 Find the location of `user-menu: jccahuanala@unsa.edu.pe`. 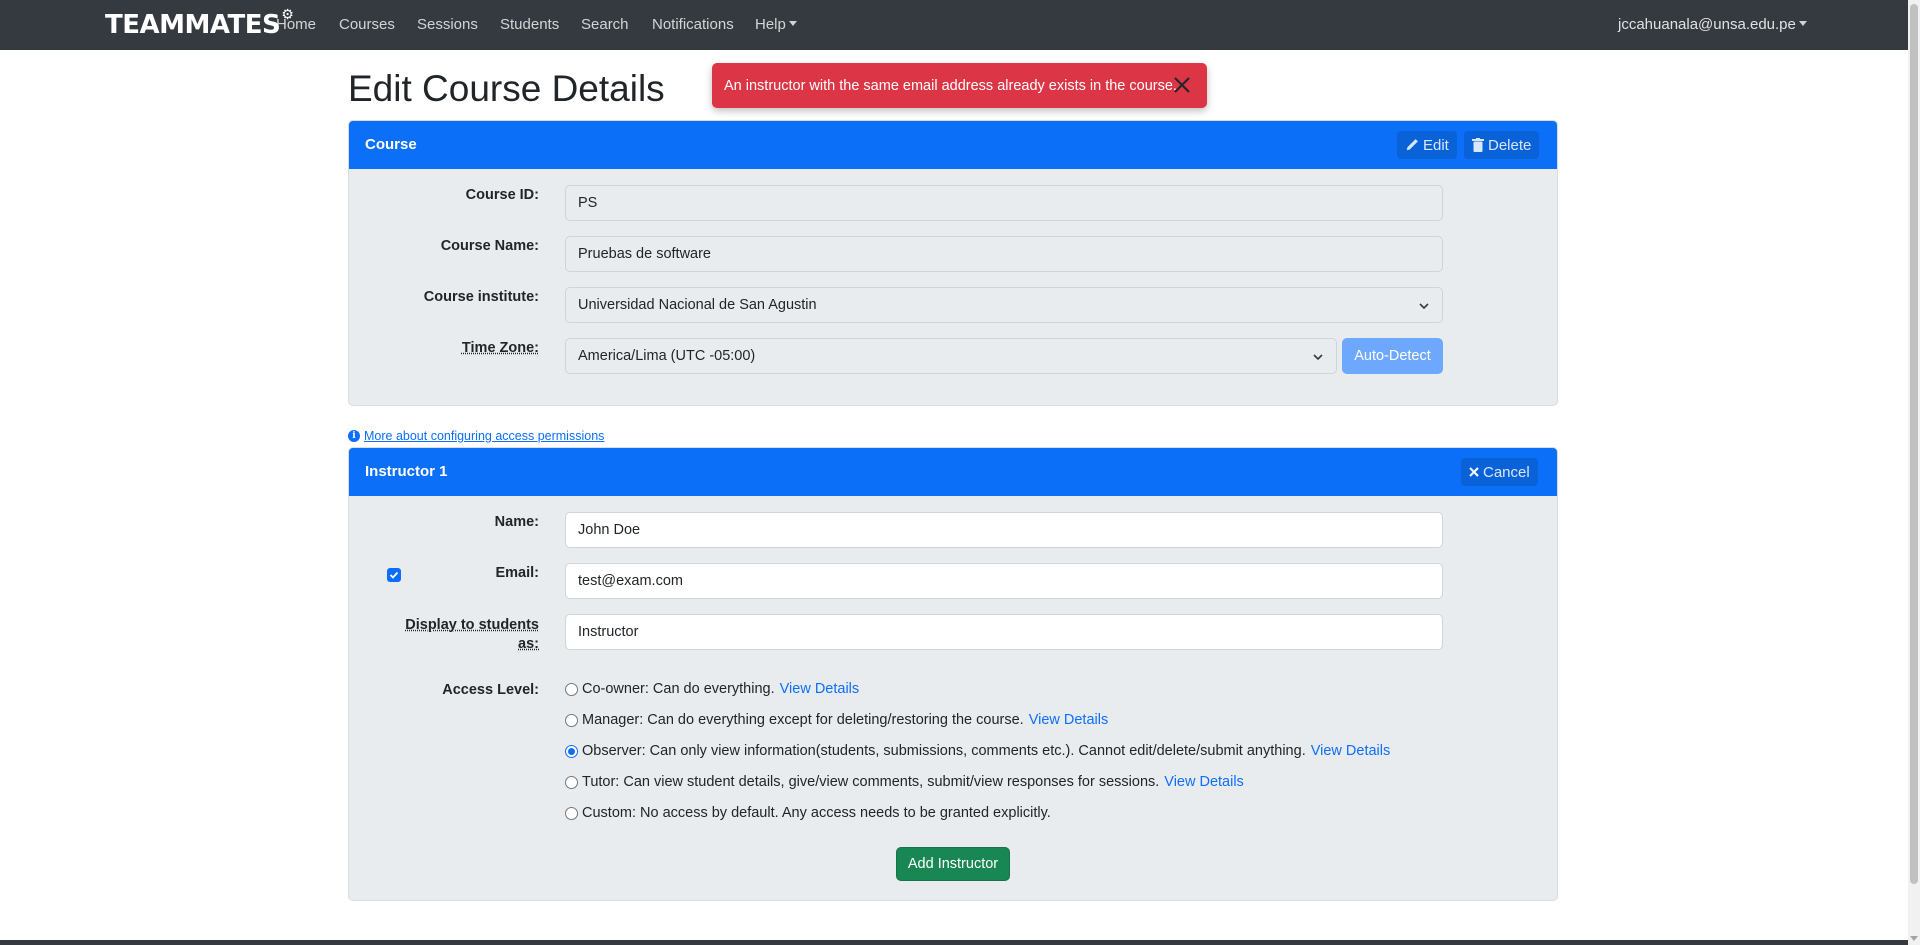

user-menu: jccahuanala@unsa.edu.pe is located at coordinates (1712, 24).